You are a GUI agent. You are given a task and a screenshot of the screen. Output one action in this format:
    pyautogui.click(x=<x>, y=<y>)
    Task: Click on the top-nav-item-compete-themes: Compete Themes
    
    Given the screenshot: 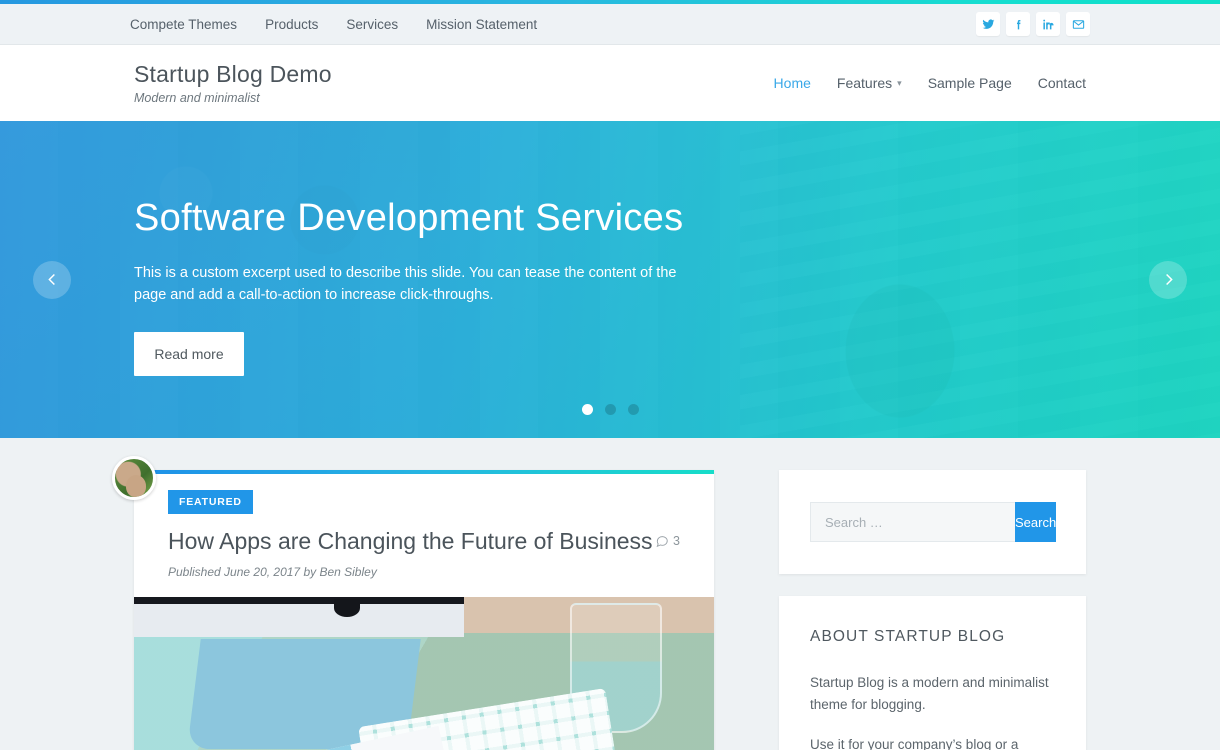 What is the action you would take?
    pyautogui.click(x=183, y=24)
    